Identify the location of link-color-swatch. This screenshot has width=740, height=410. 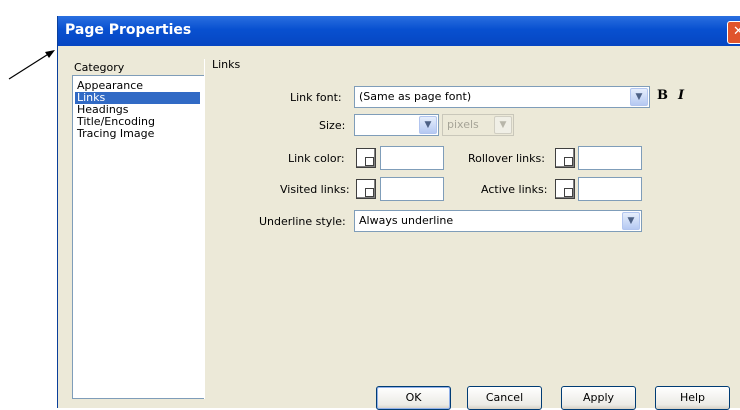
(366, 158).